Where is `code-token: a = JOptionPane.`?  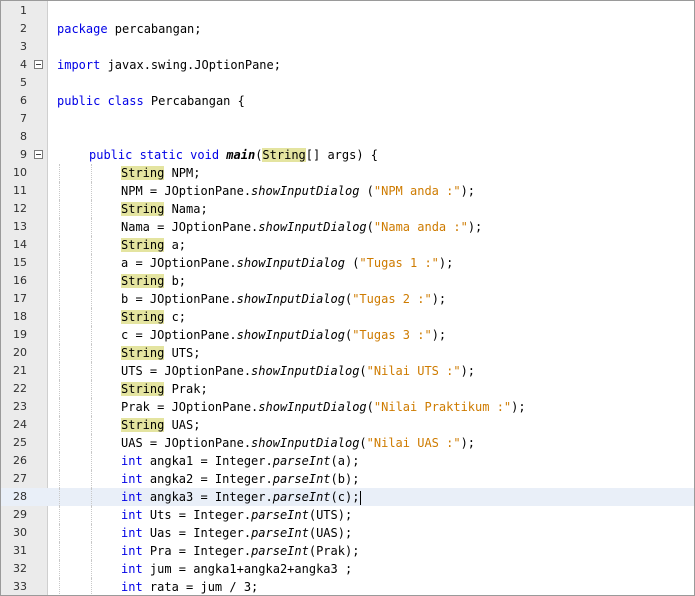 code-token: a = JOptionPane. is located at coordinates (179, 263).